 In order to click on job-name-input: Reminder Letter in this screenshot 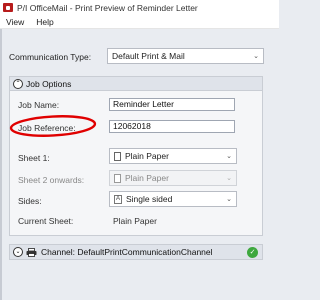, I will do `click(172, 104)`.